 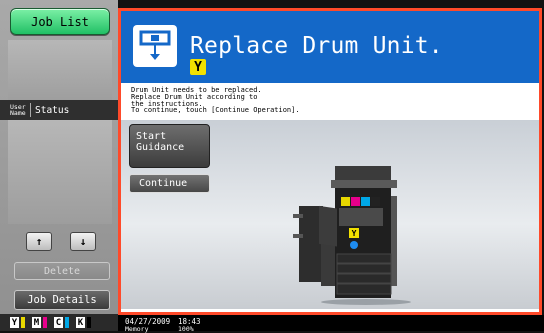 What do you see at coordinates (160, 142) in the screenshot?
I see `start-guidance-label: Start Guidance` at bounding box center [160, 142].